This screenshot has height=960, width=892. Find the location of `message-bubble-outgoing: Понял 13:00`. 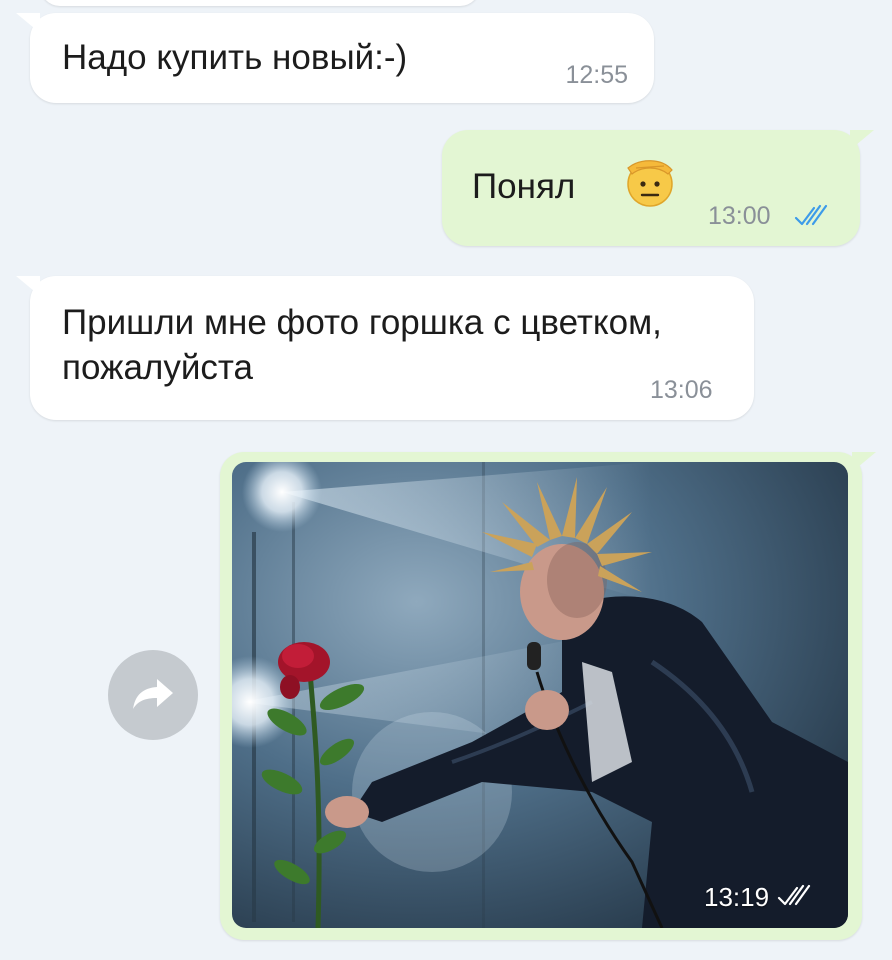

message-bubble-outgoing: Понял 13:00 is located at coordinates (658, 188).